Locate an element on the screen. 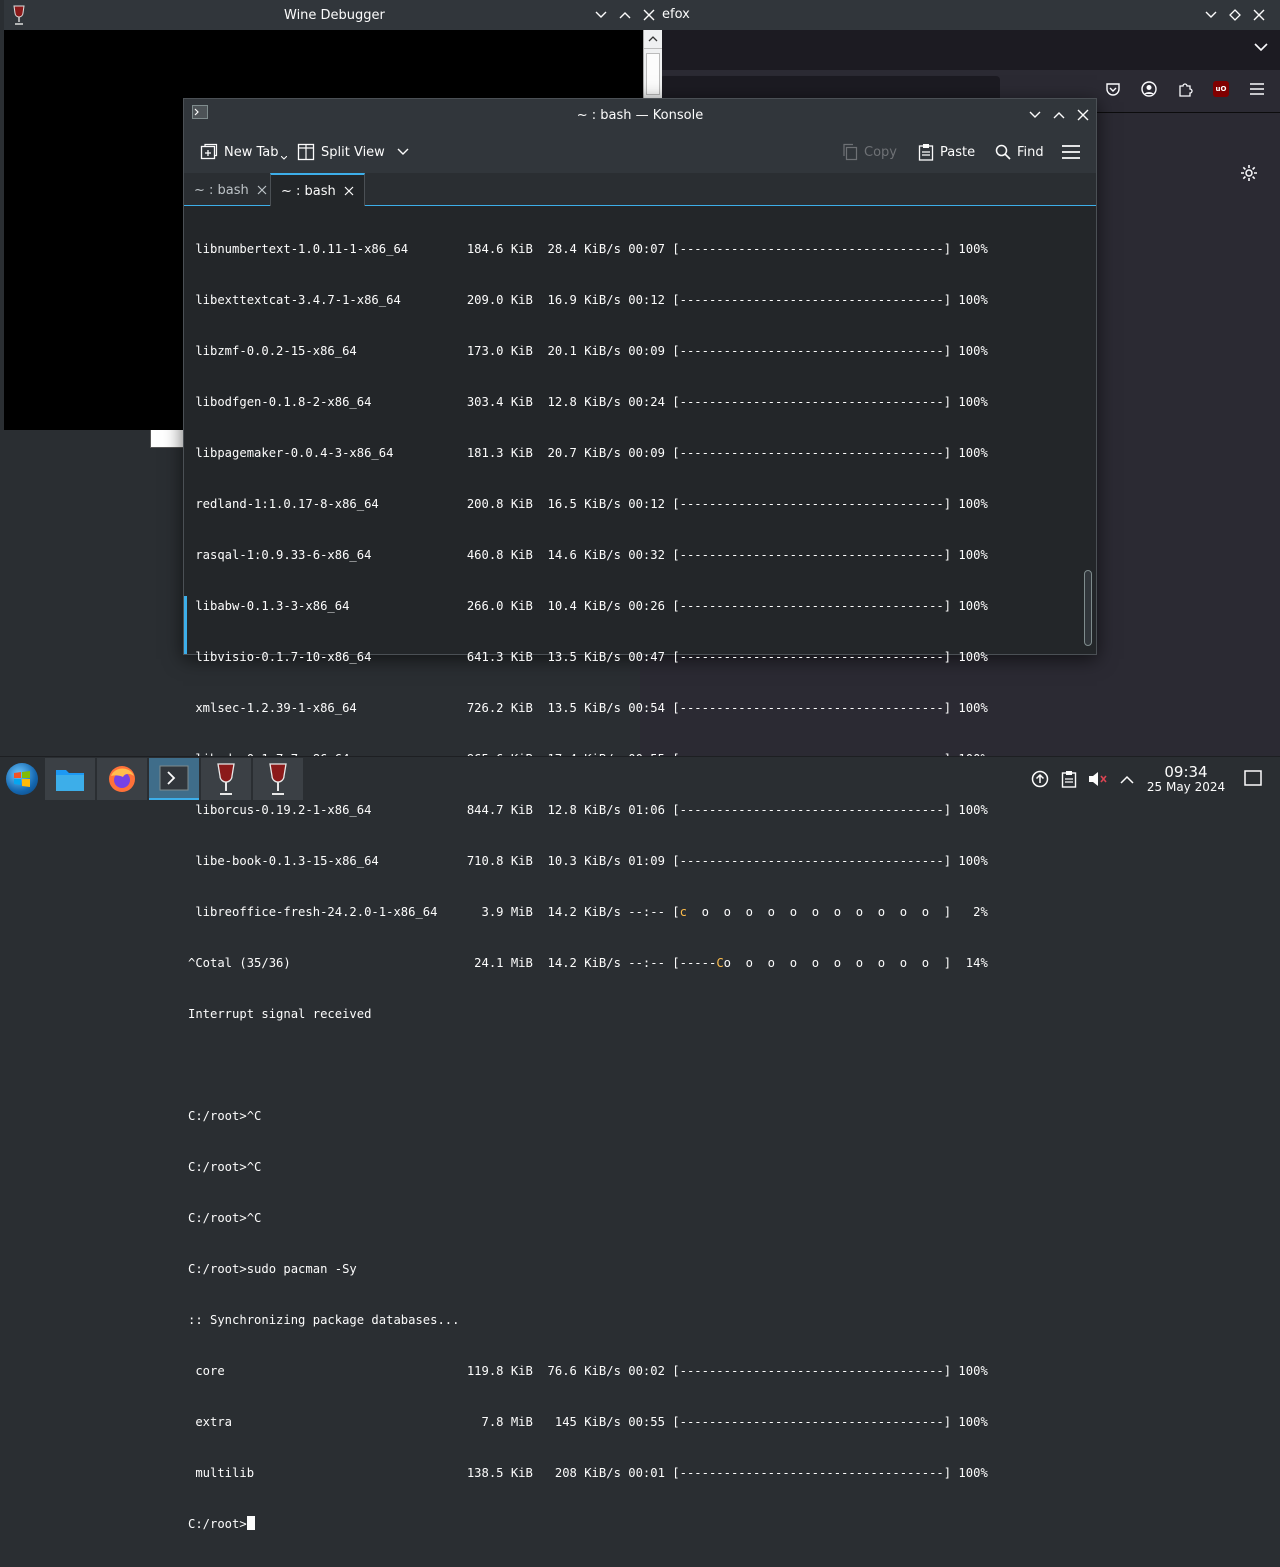  tab-label: ~ : bash is located at coordinates (308, 191).